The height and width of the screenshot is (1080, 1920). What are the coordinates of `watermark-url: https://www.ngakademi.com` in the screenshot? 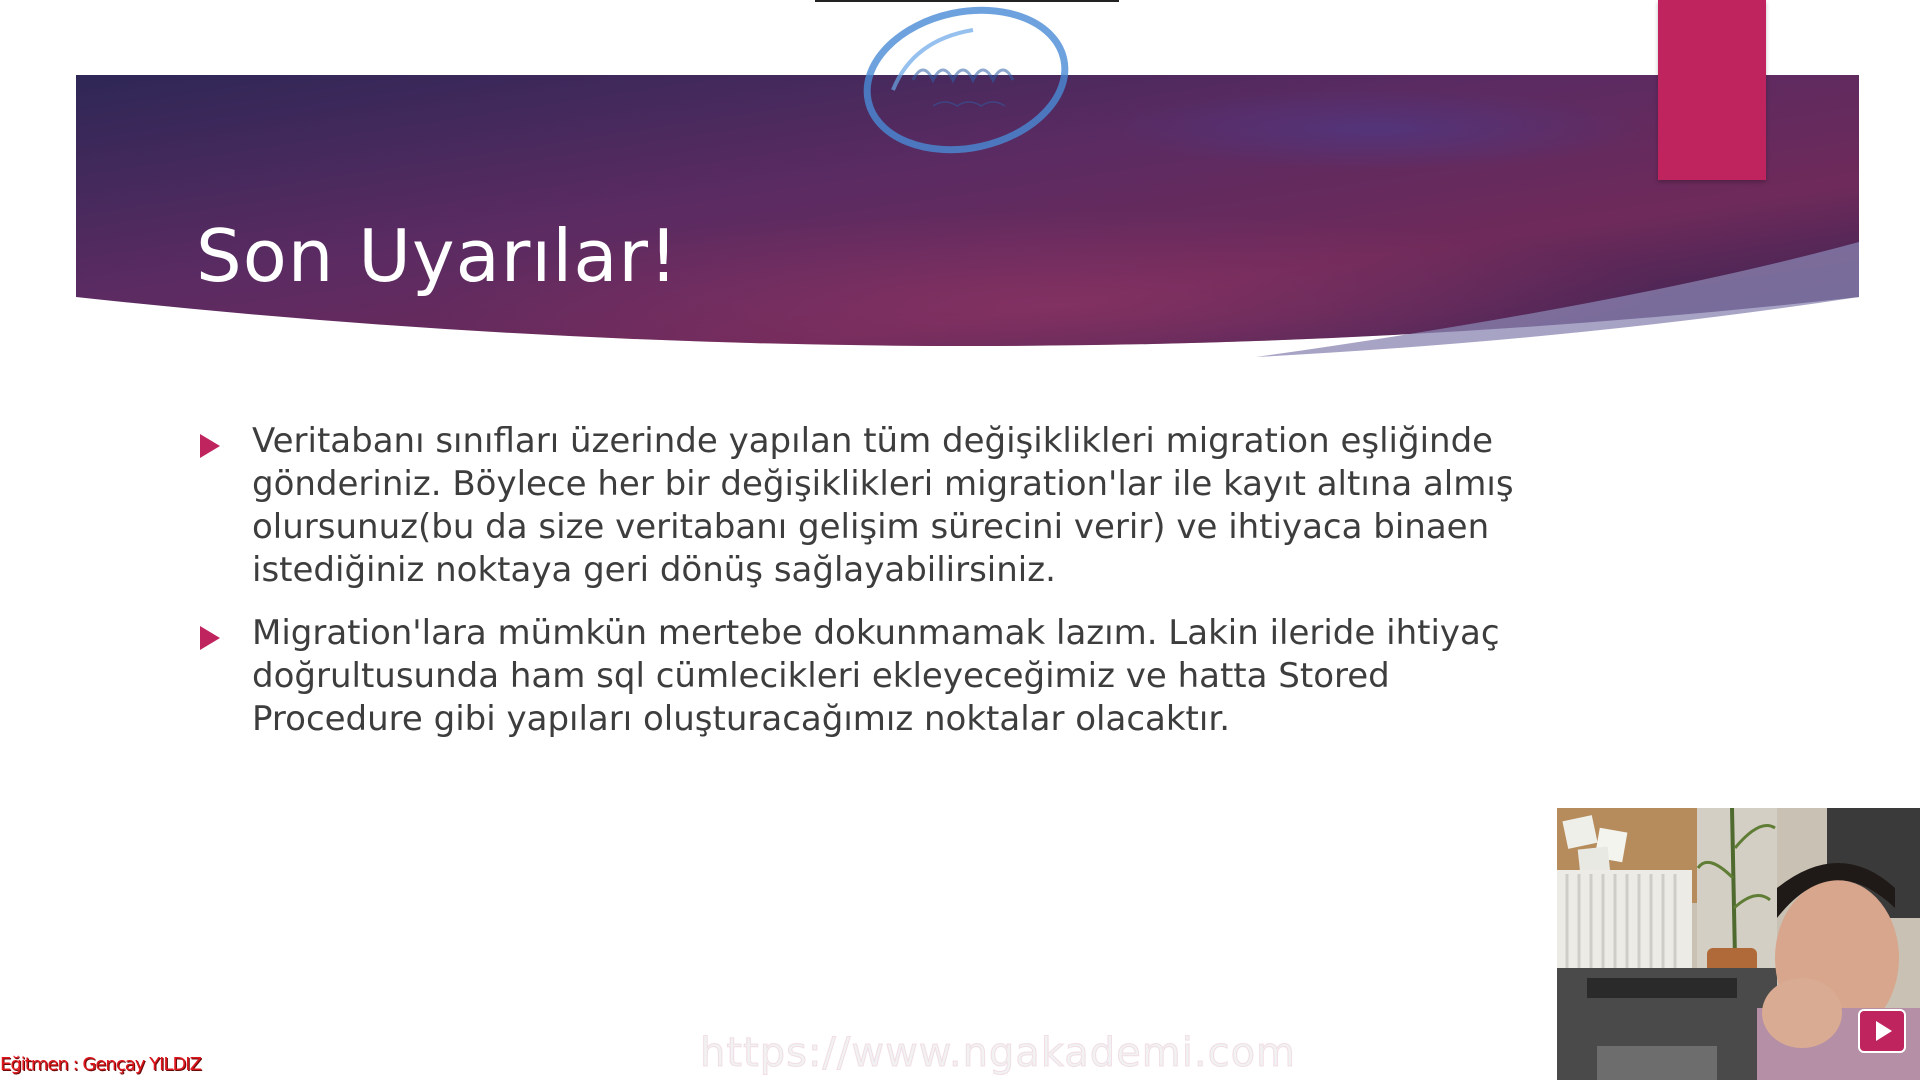 It's located at (998, 1053).